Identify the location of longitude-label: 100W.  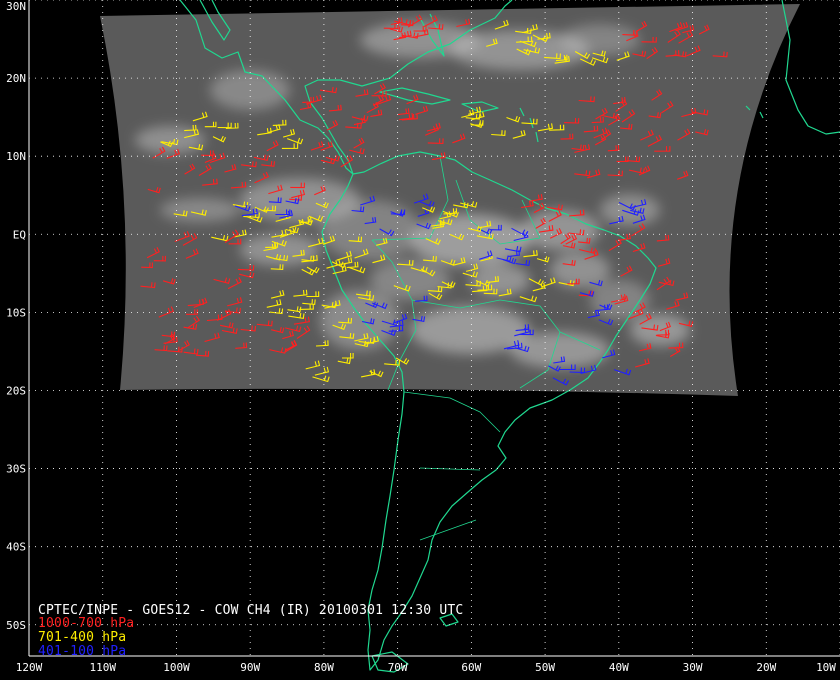
(176, 667).